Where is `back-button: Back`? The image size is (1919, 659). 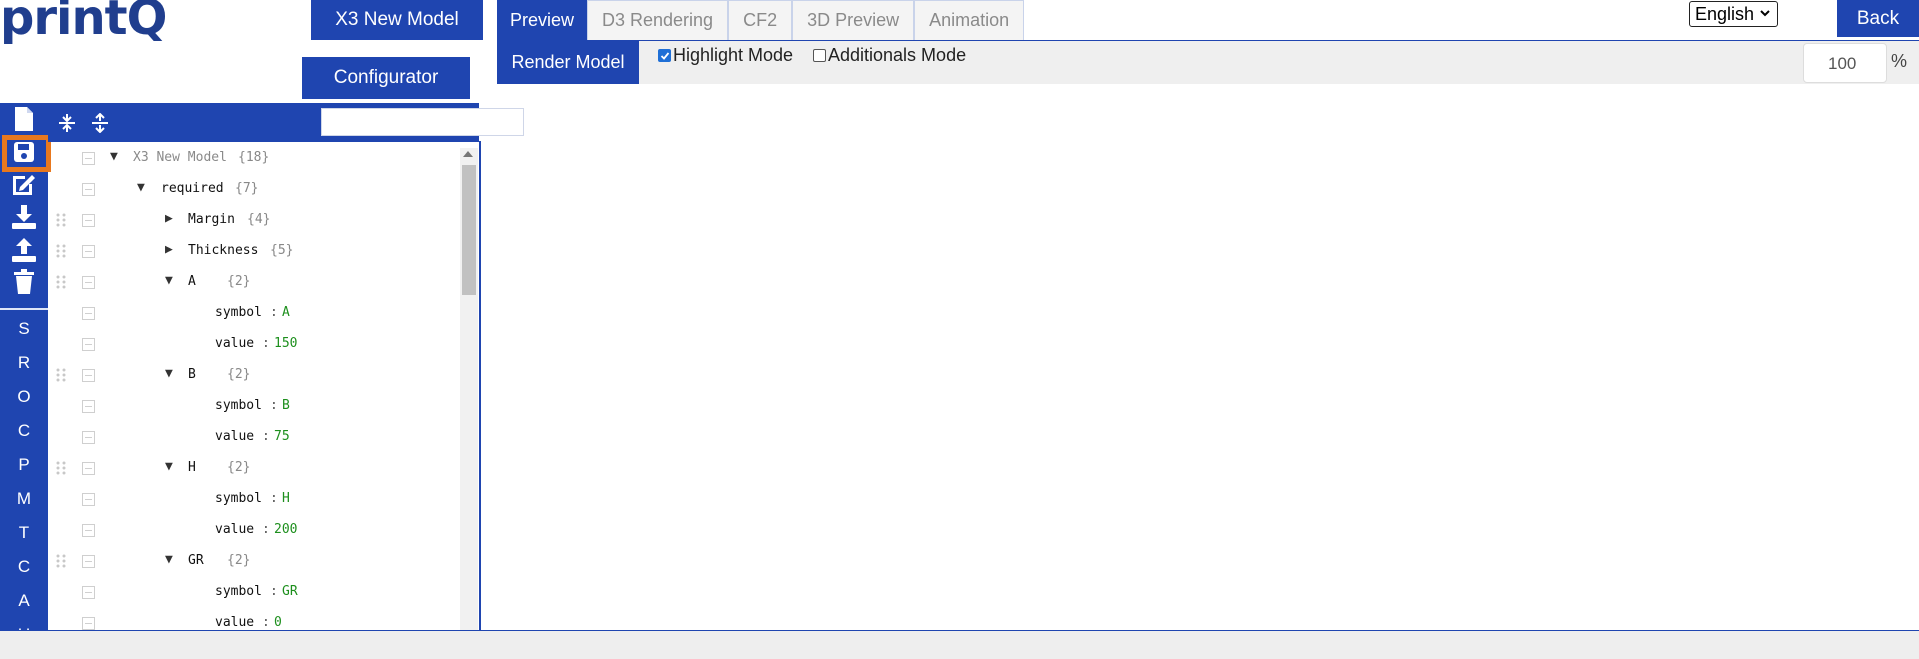
back-button: Back is located at coordinates (1878, 18).